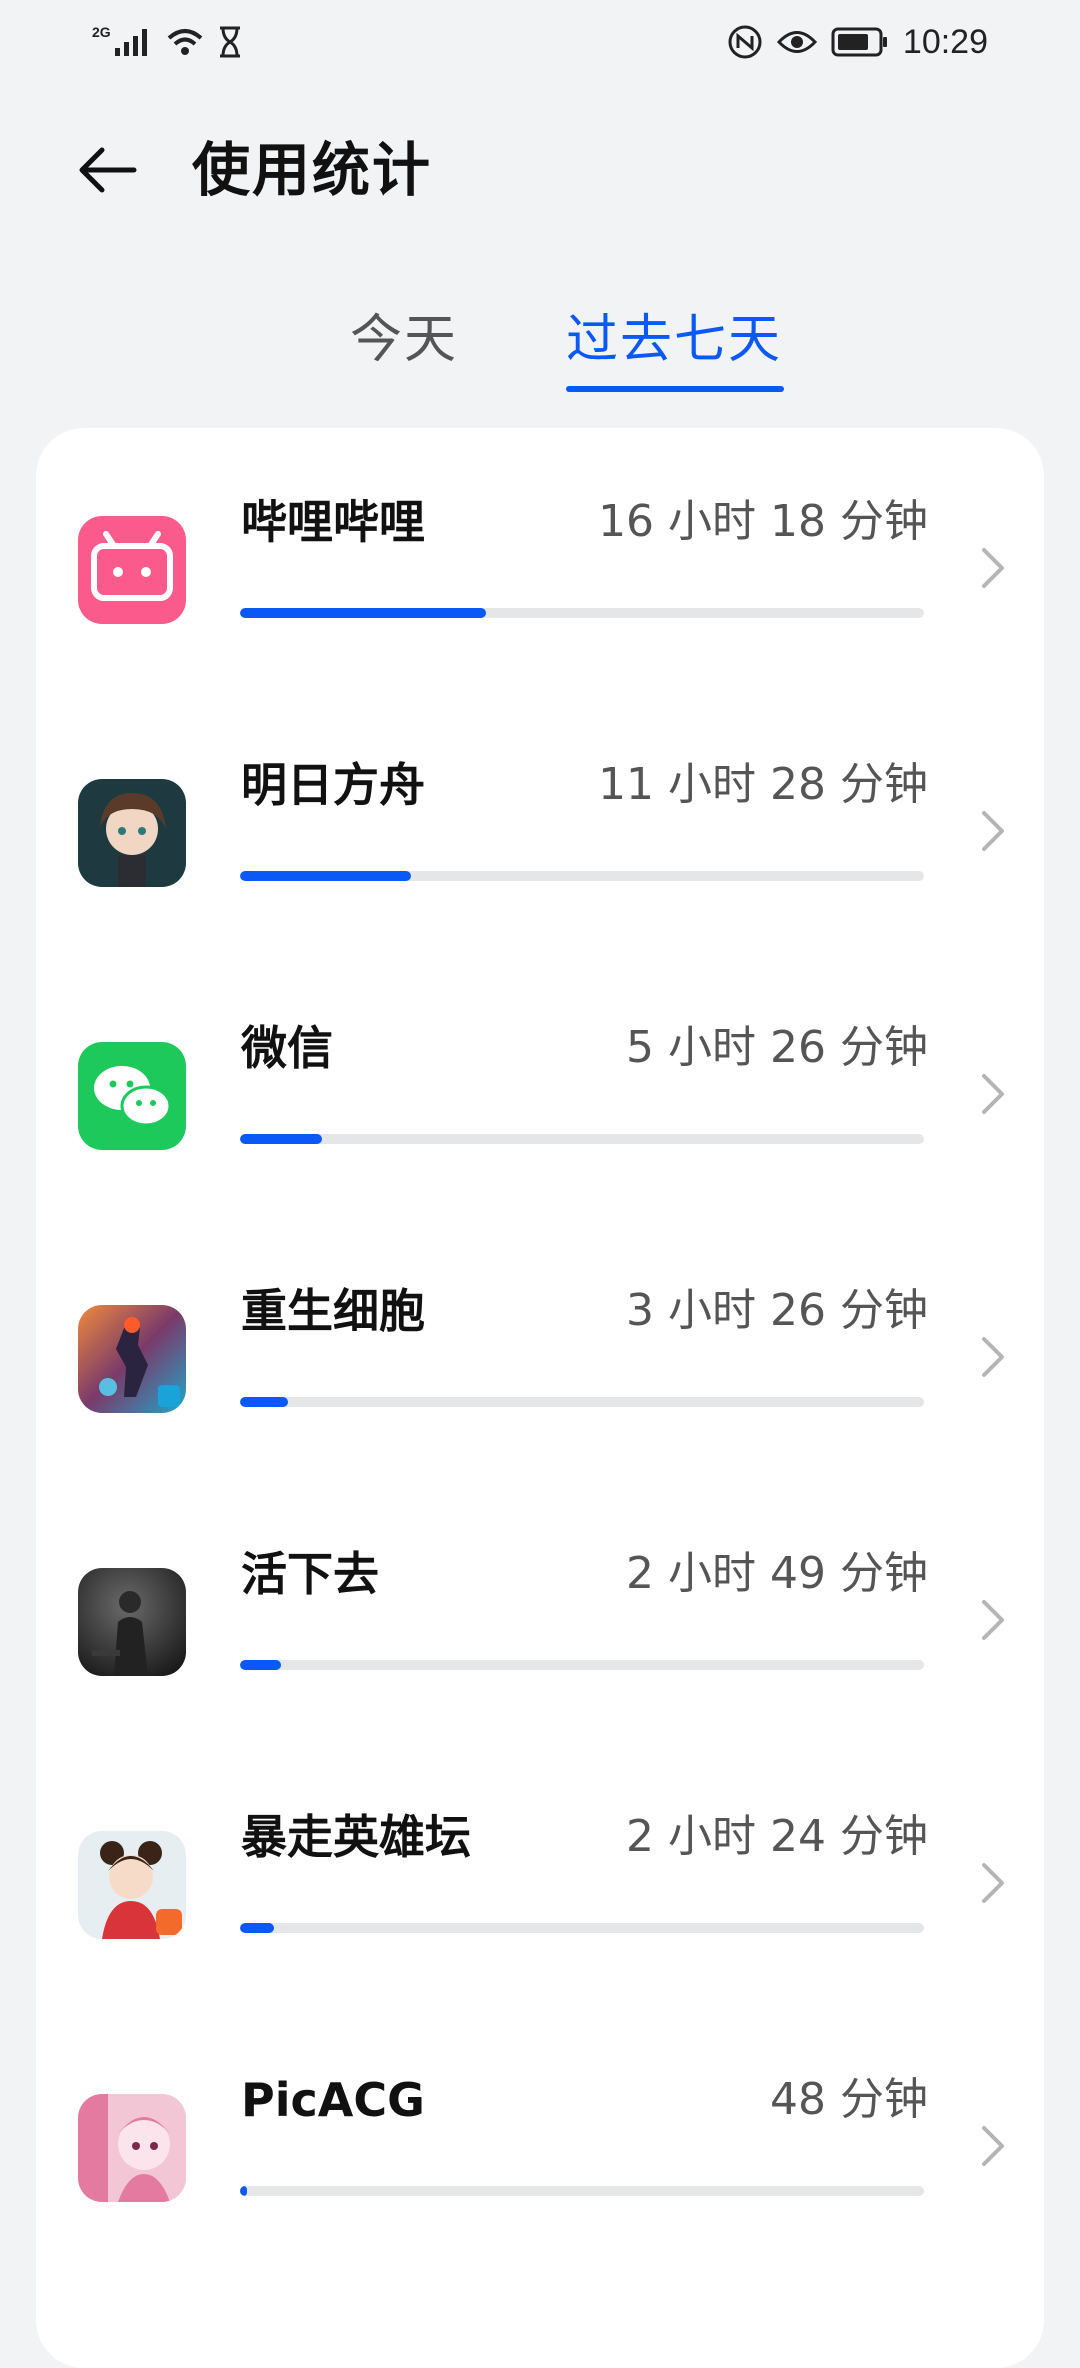 This screenshot has height=2368, width=1080. I want to click on app-row-baozou-yingxiongtan: 暴走英雄坛 2 小时 24 分钟, so click(540, 1863).